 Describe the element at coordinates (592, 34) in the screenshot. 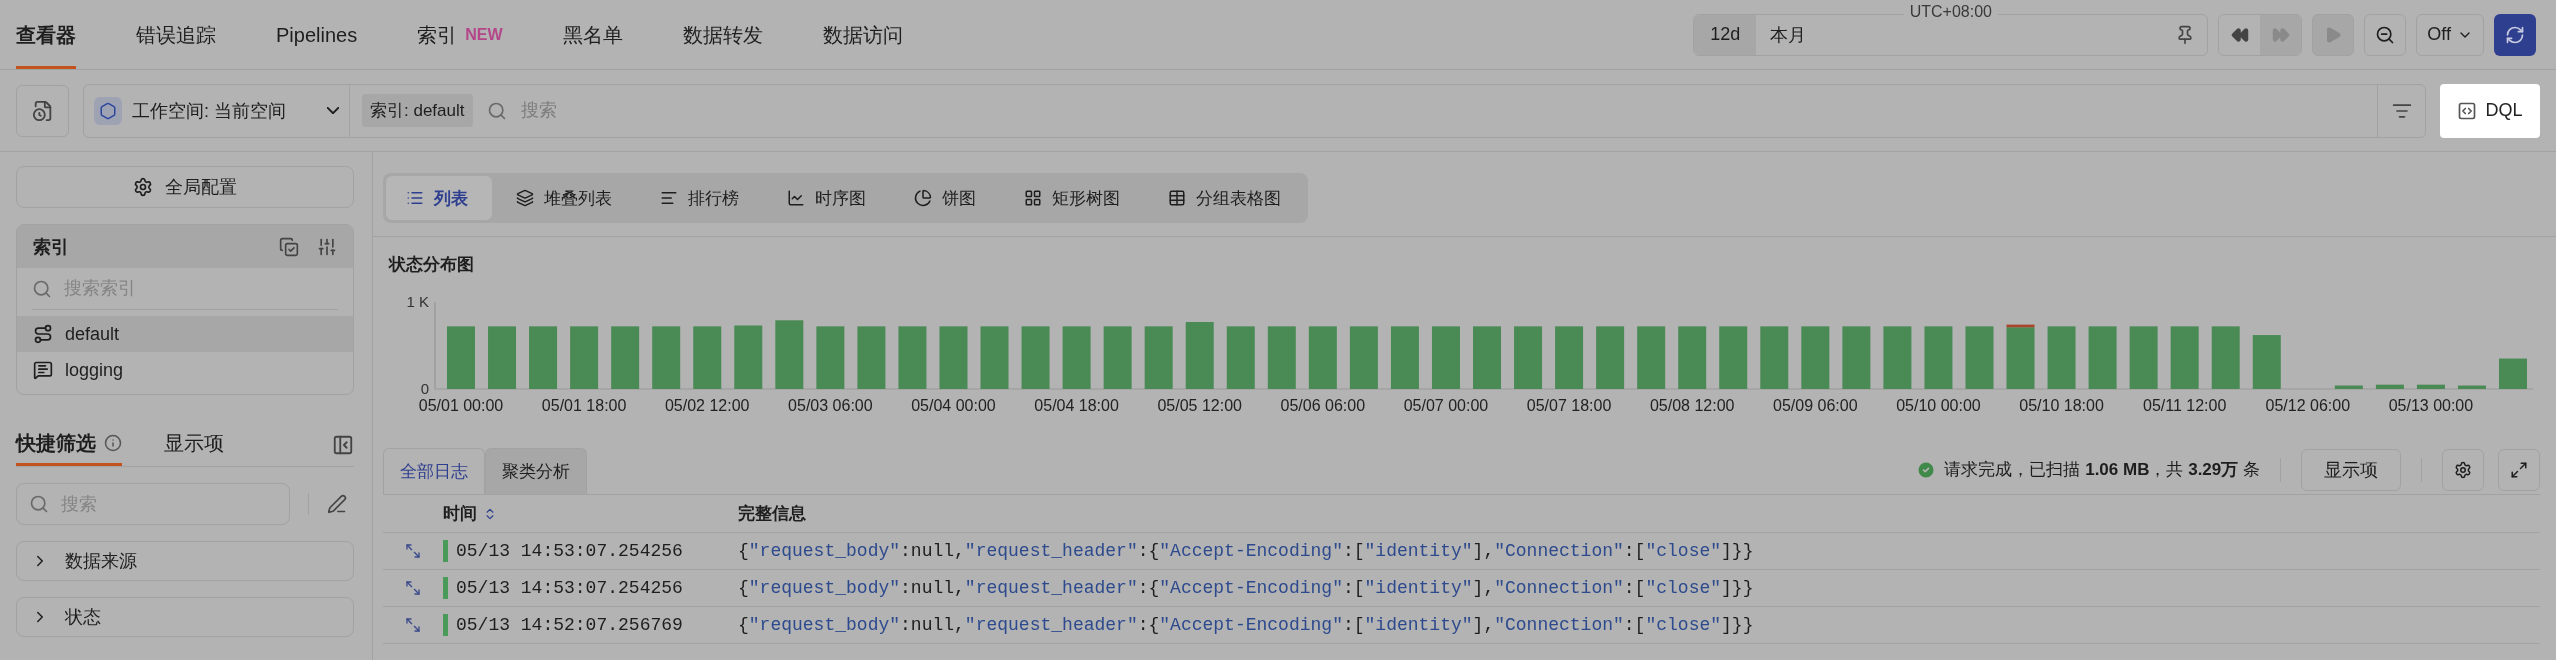

I see `nav-tab: 黑名单` at that location.